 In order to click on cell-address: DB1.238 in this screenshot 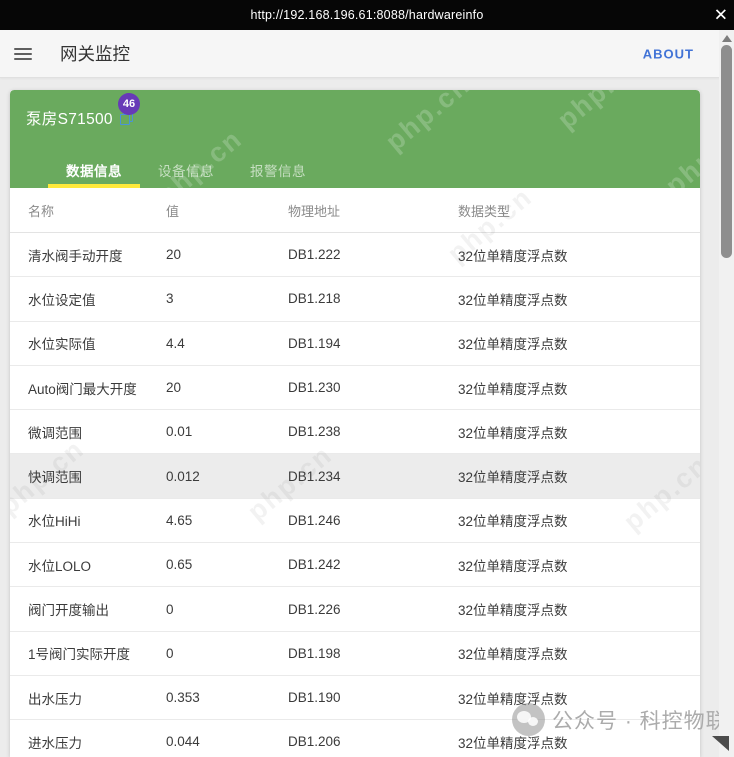, I will do `click(314, 432)`.